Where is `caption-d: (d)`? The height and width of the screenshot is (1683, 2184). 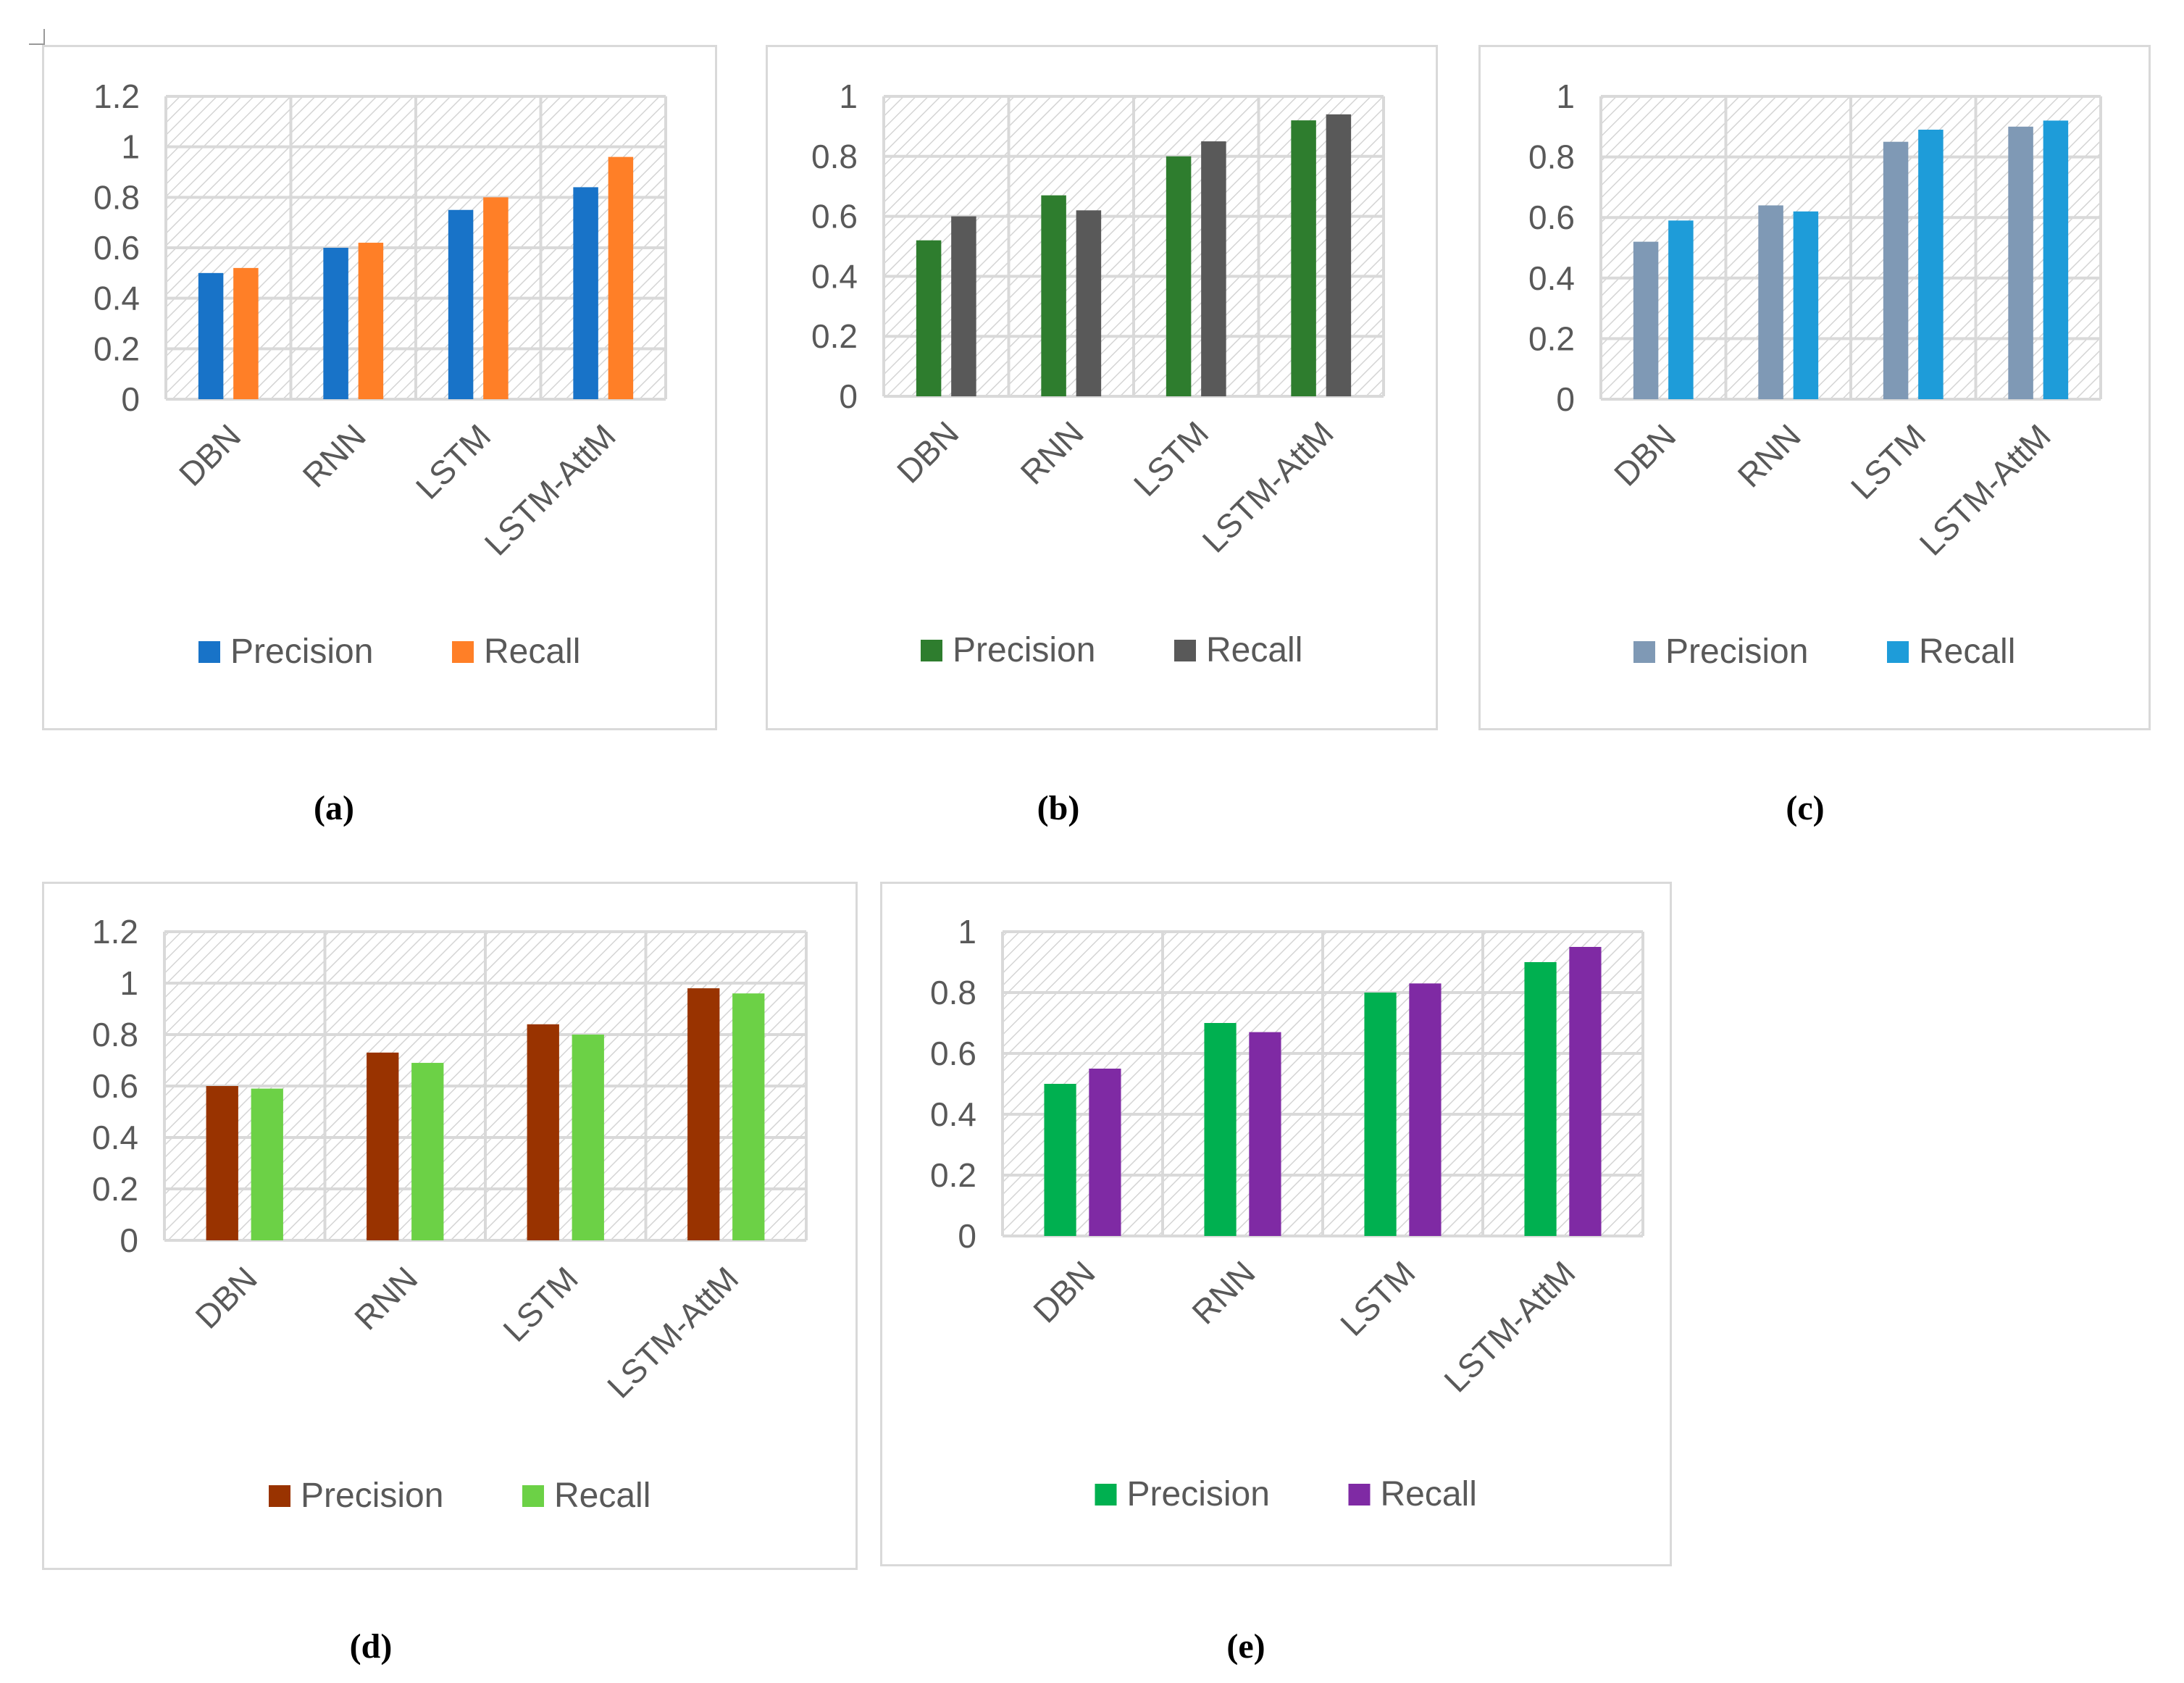
caption-d: (d) is located at coordinates (371, 1646).